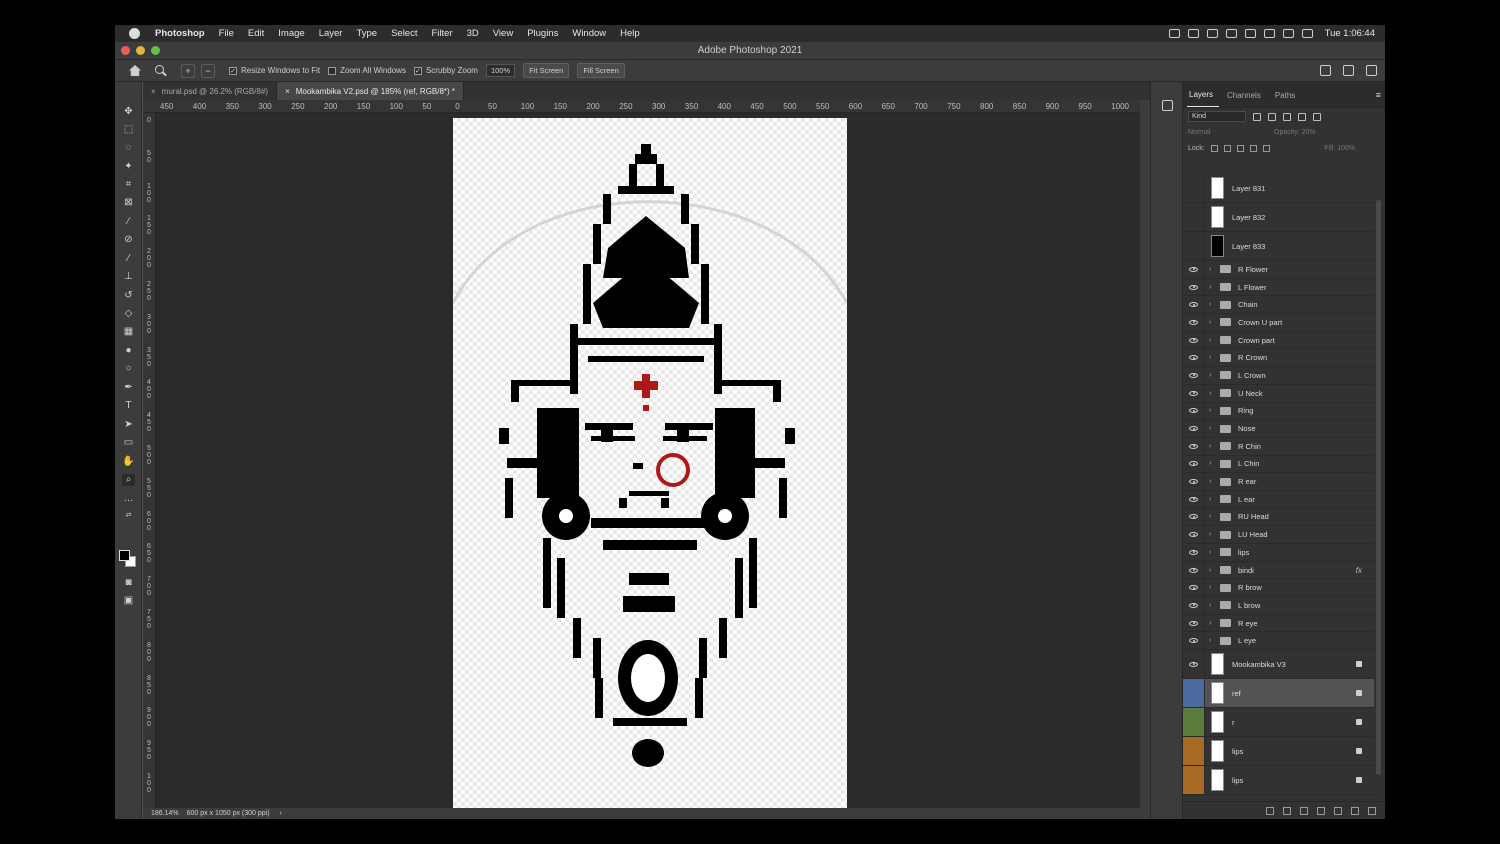  Describe the element at coordinates (128, 314) in the screenshot. I see `eraser-tool-icon: ◇` at that location.